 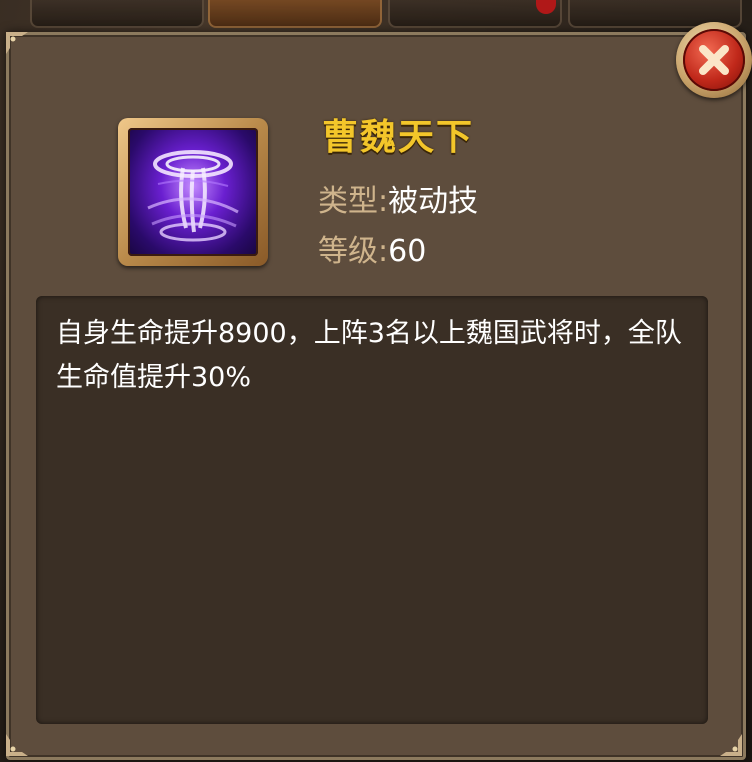 I want to click on close-button, so click(x=714, y=60).